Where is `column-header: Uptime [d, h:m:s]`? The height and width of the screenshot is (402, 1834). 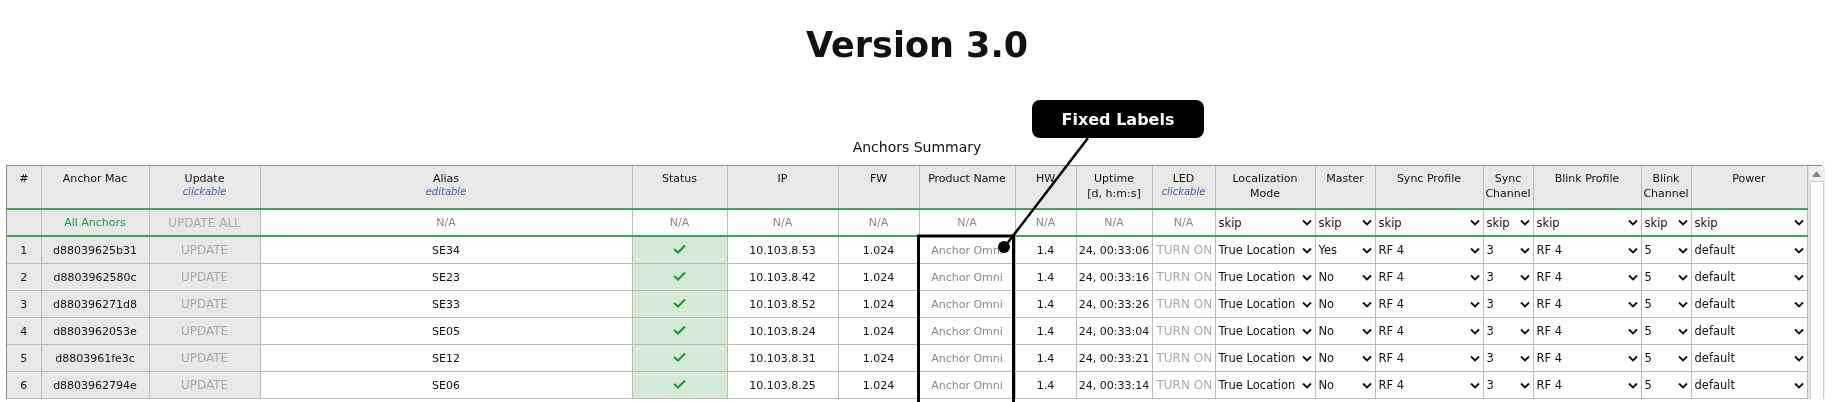
column-header: Uptime [d, h:m:s] is located at coordinates (1114, 187).